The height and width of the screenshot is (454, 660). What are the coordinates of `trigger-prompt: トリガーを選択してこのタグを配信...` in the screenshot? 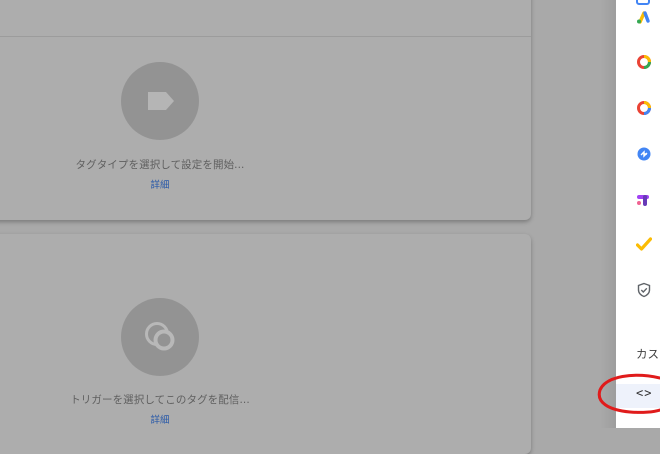 It's located at (160, 400).